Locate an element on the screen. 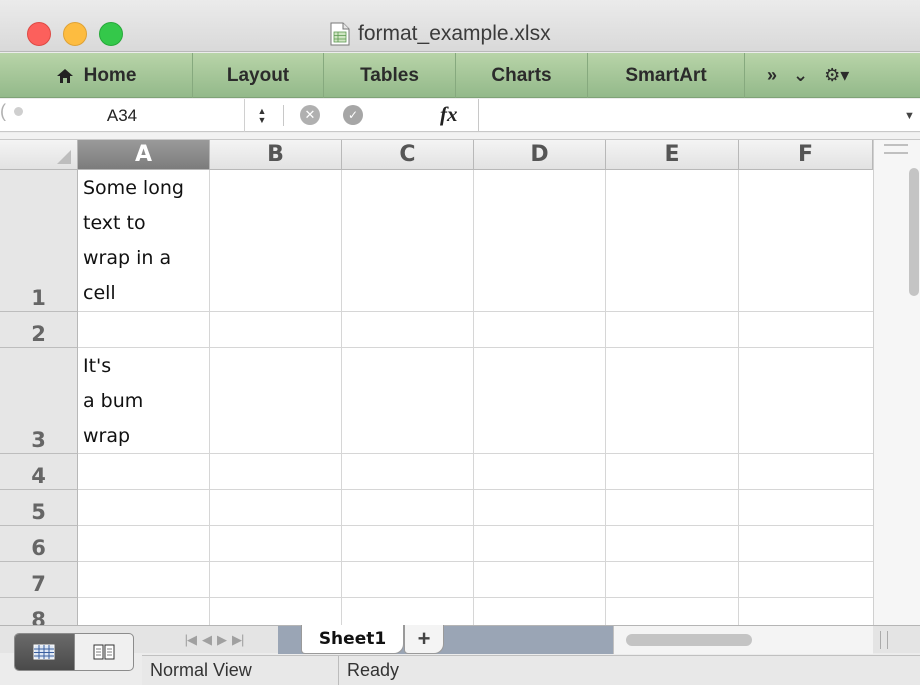 This screenshot has height=685, width=920. sheet-tab-sheet1: Sheet1 is located at coordinates (352, 639).